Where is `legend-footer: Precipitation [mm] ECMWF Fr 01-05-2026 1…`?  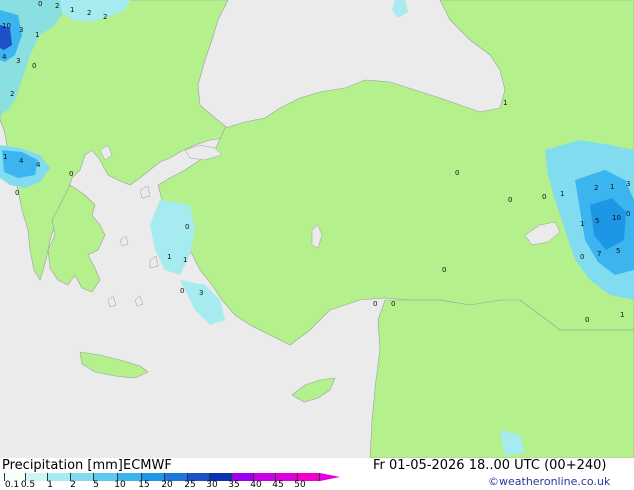
legend-footer: Precipitation [mm] ECMWF Fr 01-05-2026 1… is located at coordinates (317, 474).